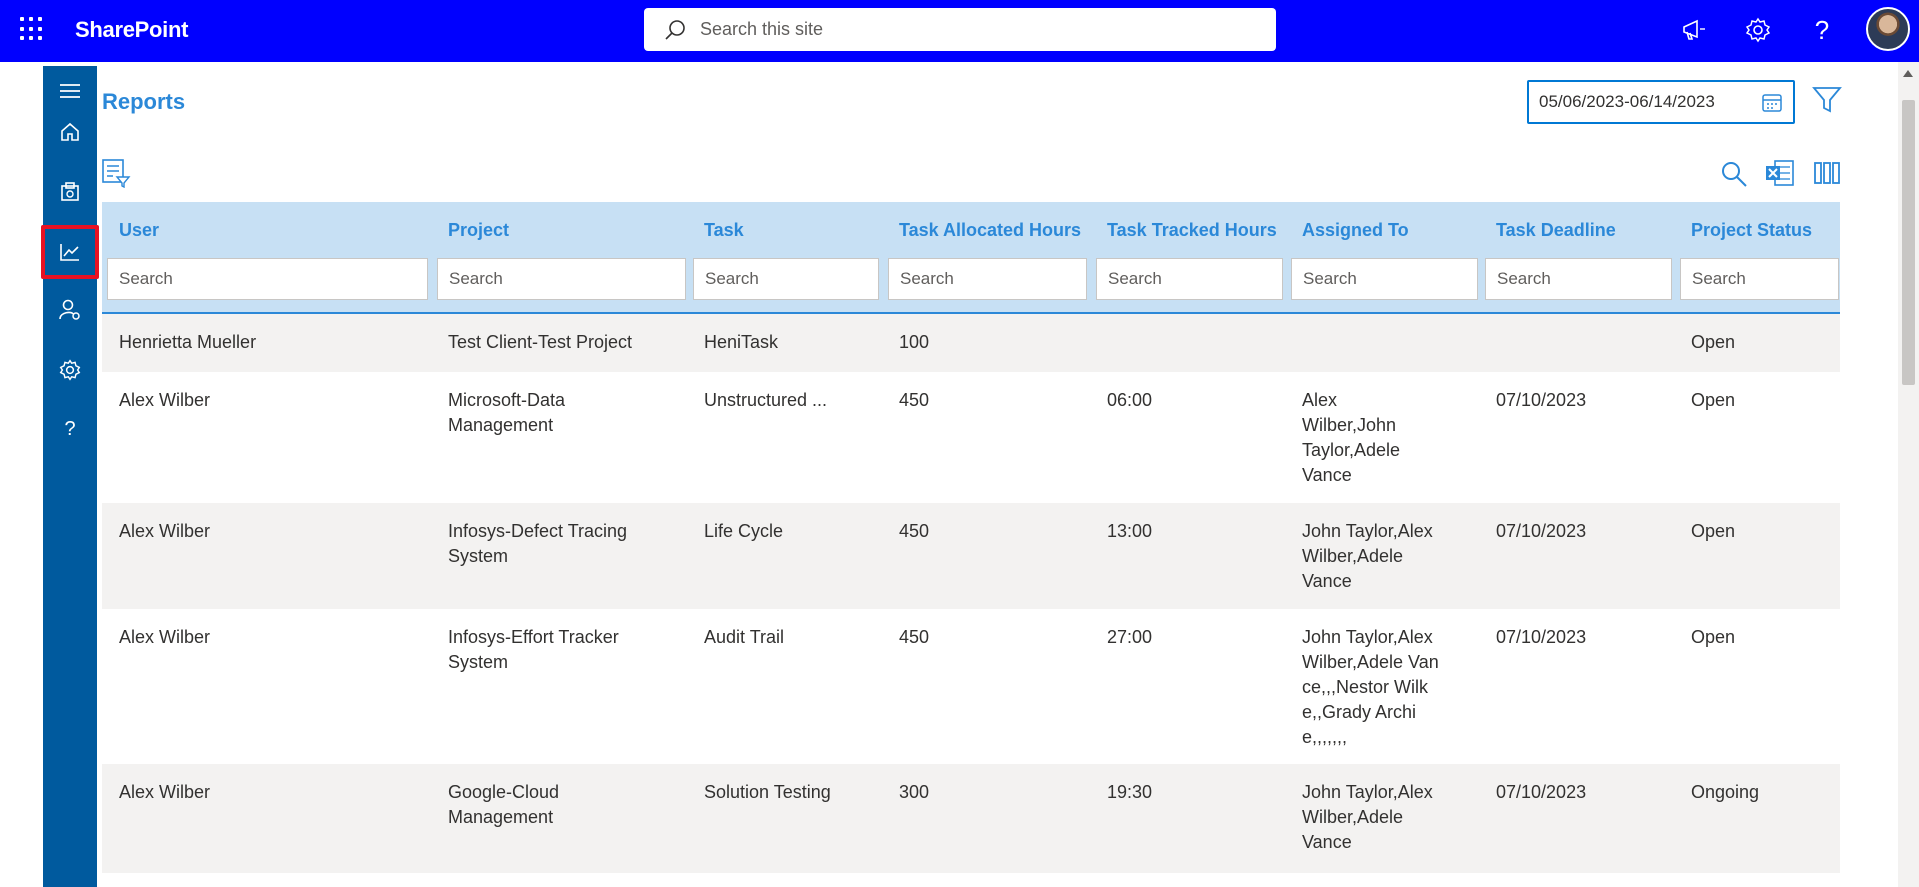 The width and height of the screenshot is (1919, 887). Describe the element at coordinates (744, 531) in the screenshot. I see `cell-task: Life Cycle` at that location.